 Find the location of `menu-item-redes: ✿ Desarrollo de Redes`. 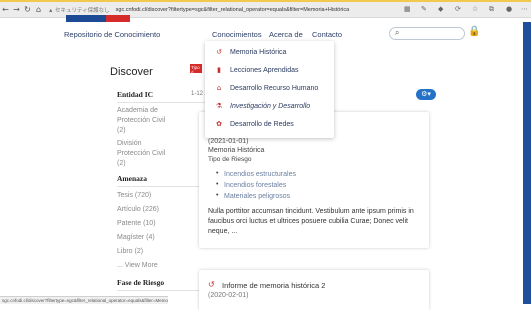

menu-item-redes: ✿ Desarrollo de Redes is located at coordinates (269, 124).